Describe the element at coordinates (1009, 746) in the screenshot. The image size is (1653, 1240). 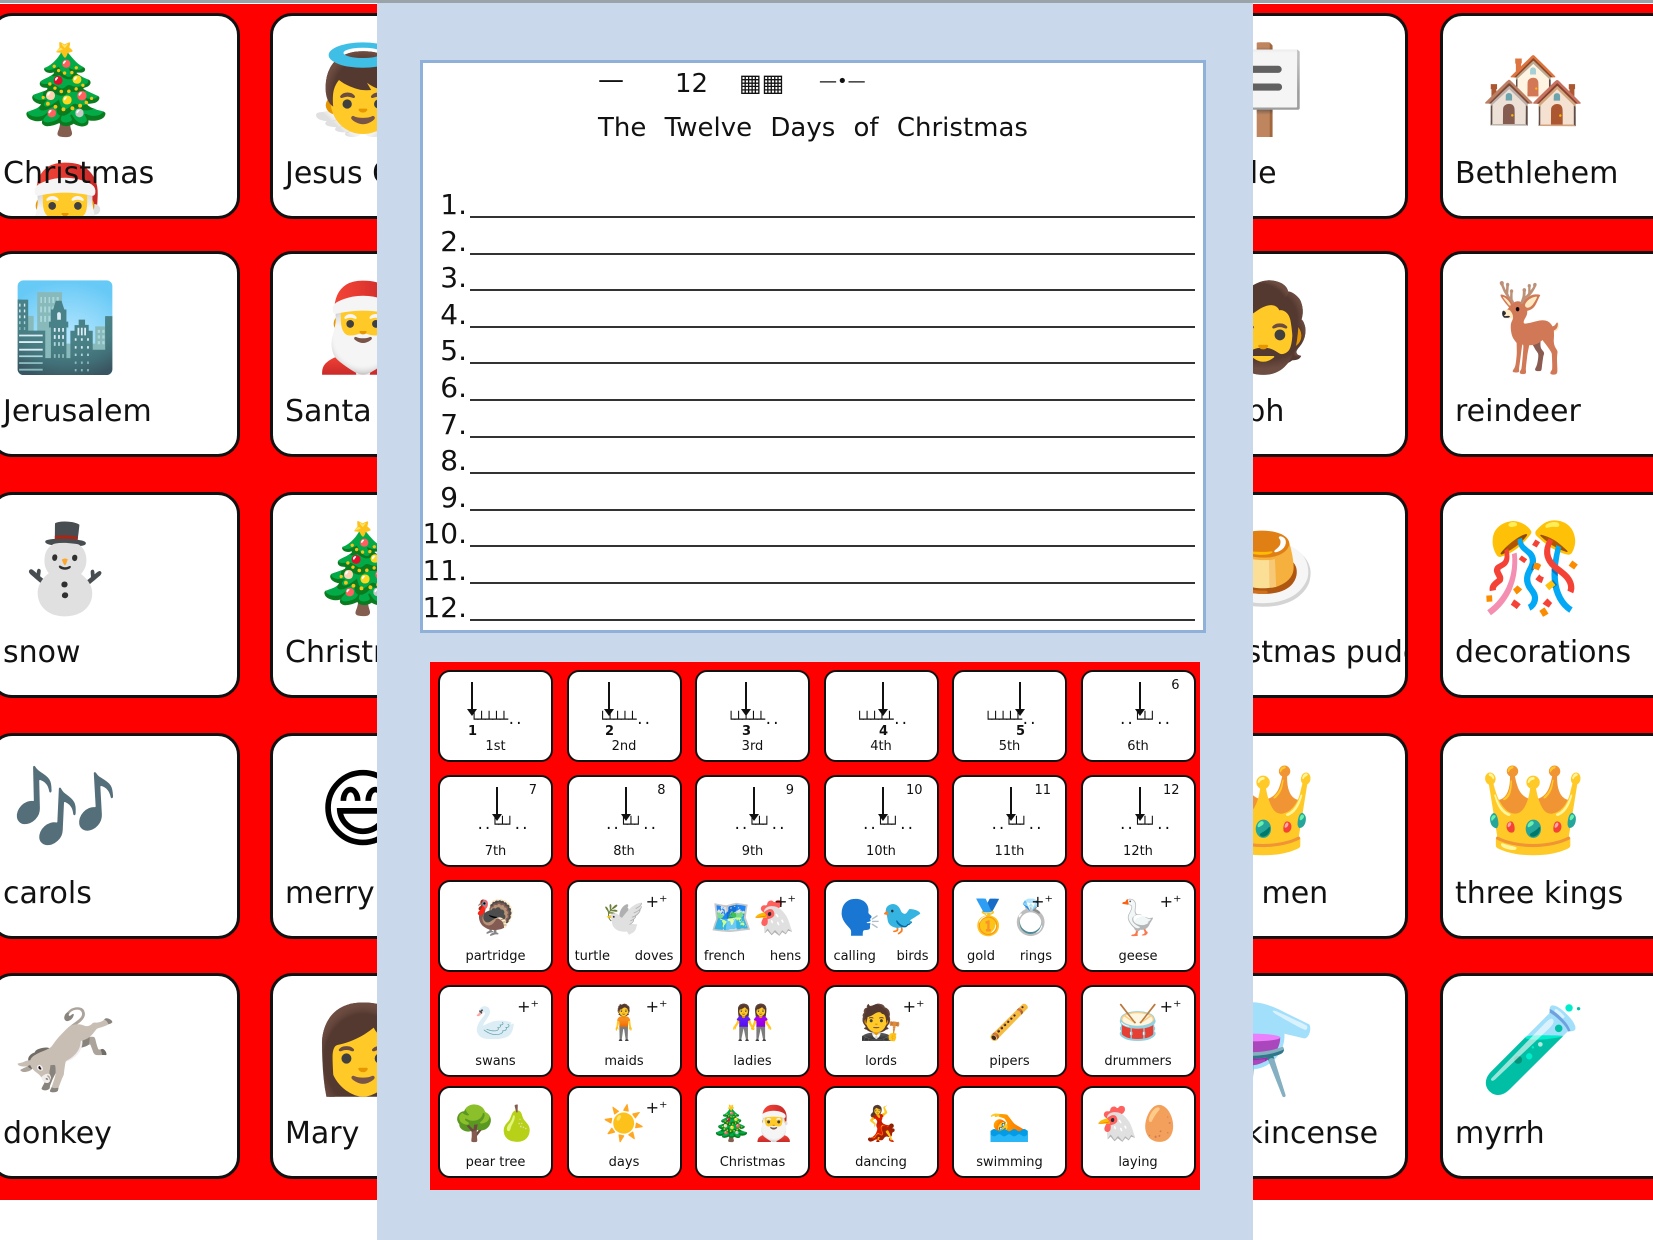
I see `ordinal-label: 5th` at that location.